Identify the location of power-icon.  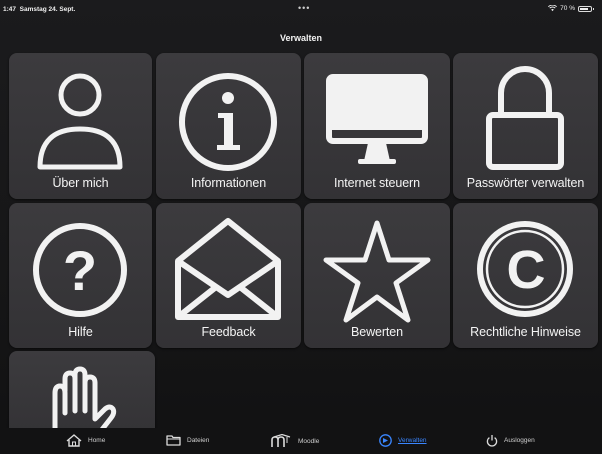
(492, 441).